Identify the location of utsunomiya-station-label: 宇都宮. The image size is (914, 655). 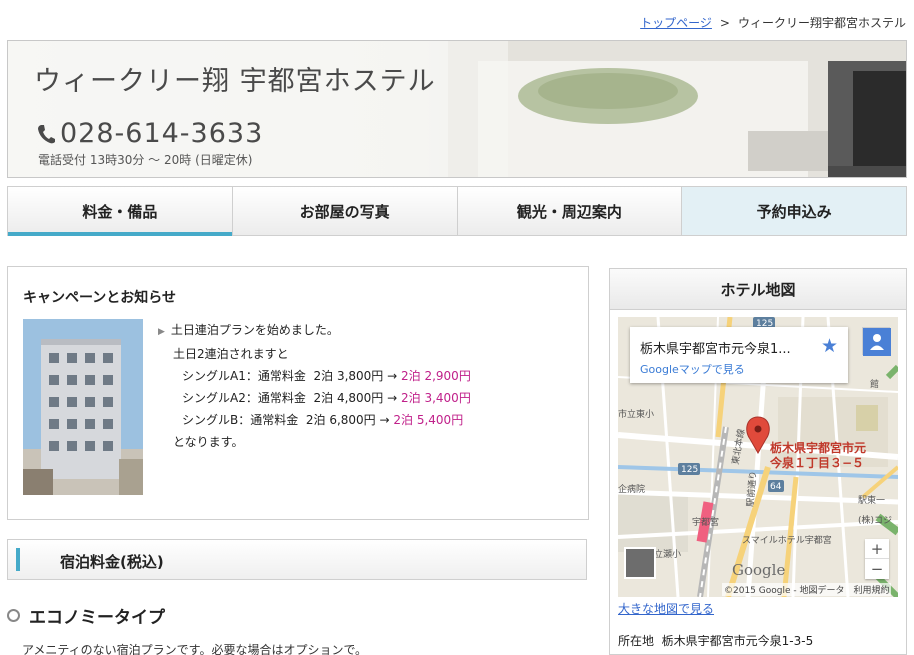
(705, 522).